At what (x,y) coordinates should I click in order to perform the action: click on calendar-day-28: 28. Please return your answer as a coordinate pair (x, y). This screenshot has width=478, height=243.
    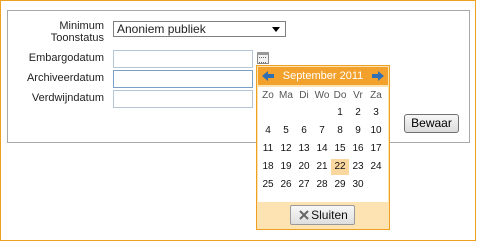
    Looking at the image, I should click on (322, 185).